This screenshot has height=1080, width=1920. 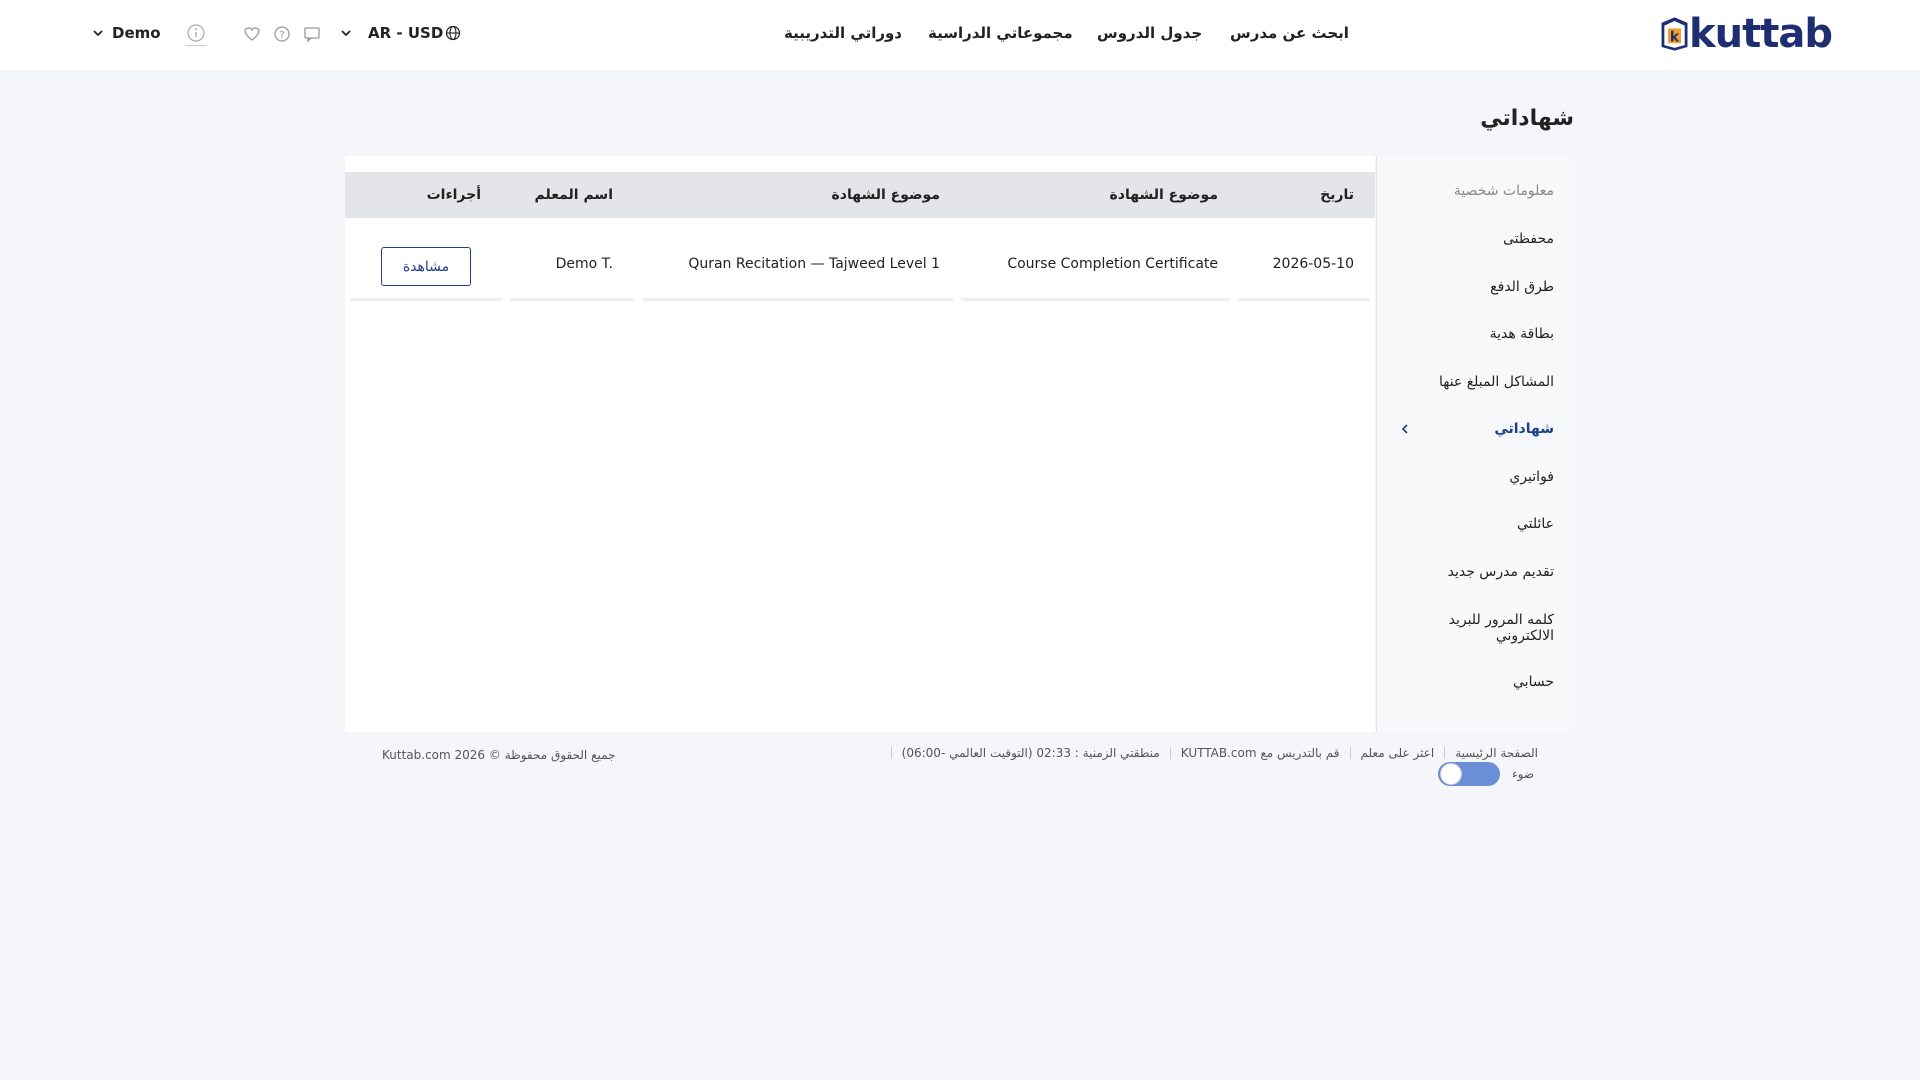 I want to click on cell-date: 2026-05-10, so click(x=1313, y=264).